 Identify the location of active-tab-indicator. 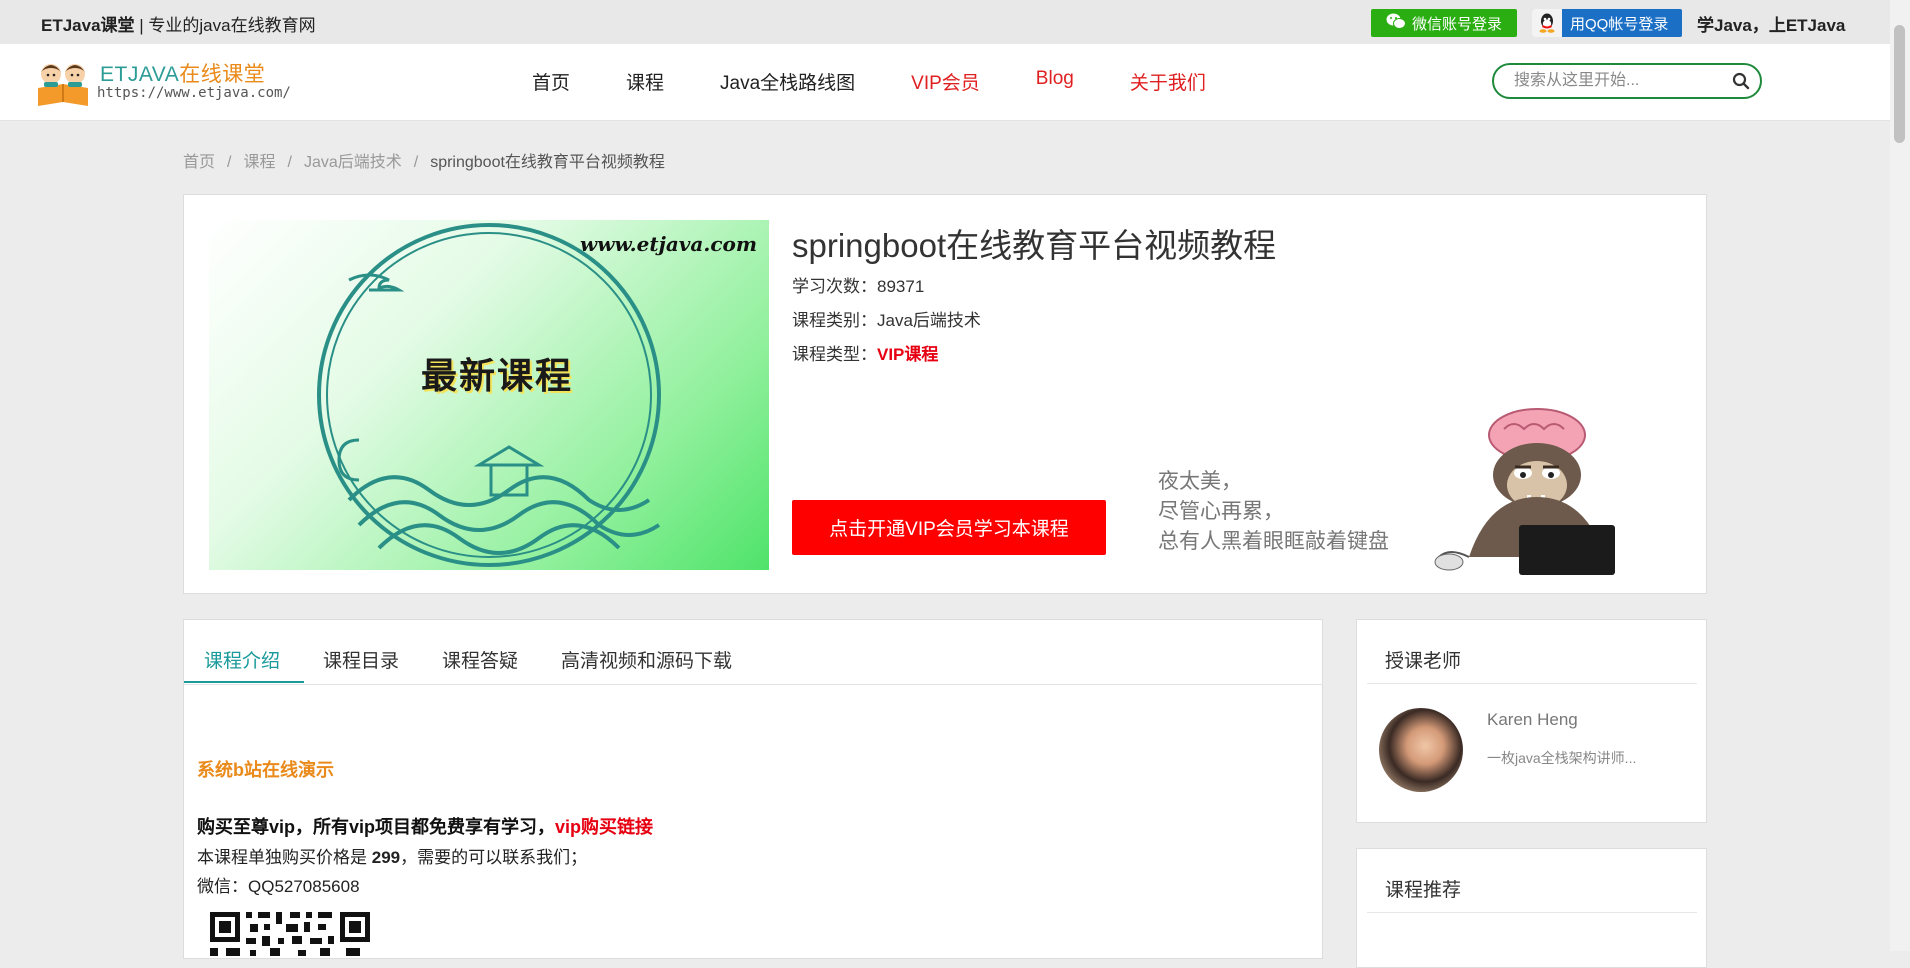
(244, 682).